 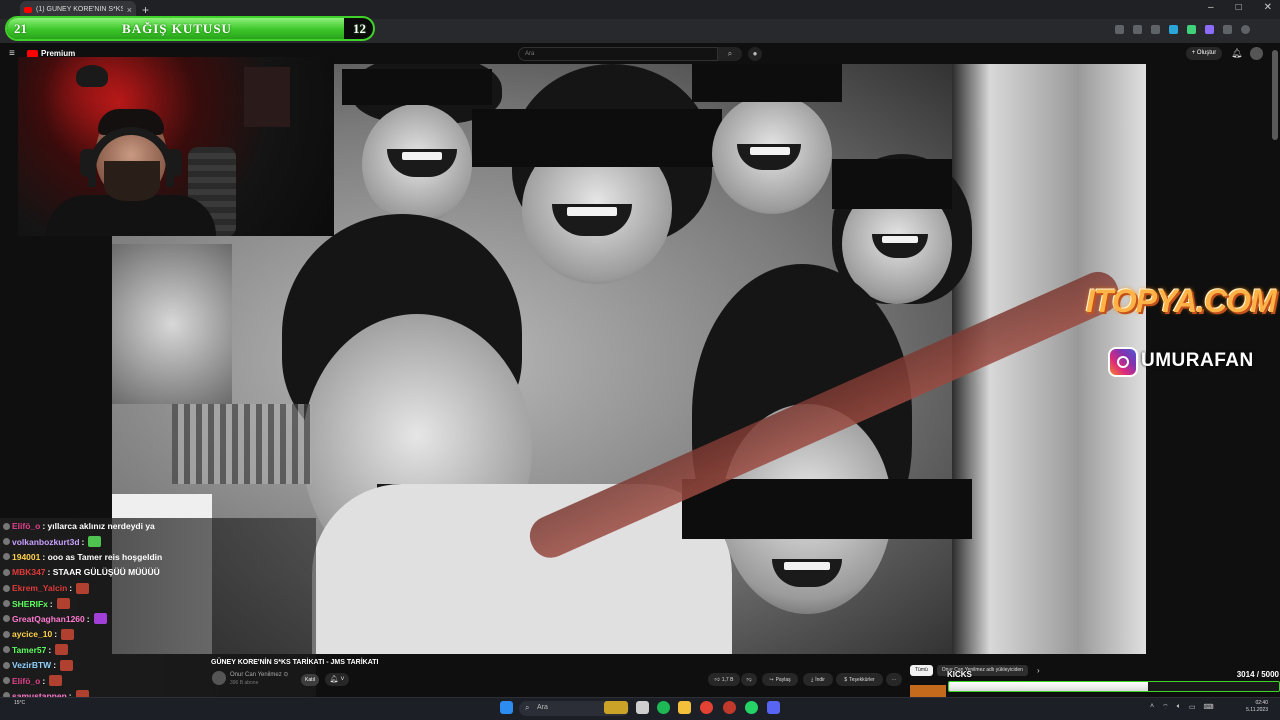 What do you see at coordinates (1182, 29) in the screenshot?
I see `browser-toolbar-icons` at bounding box center [1182, 29].